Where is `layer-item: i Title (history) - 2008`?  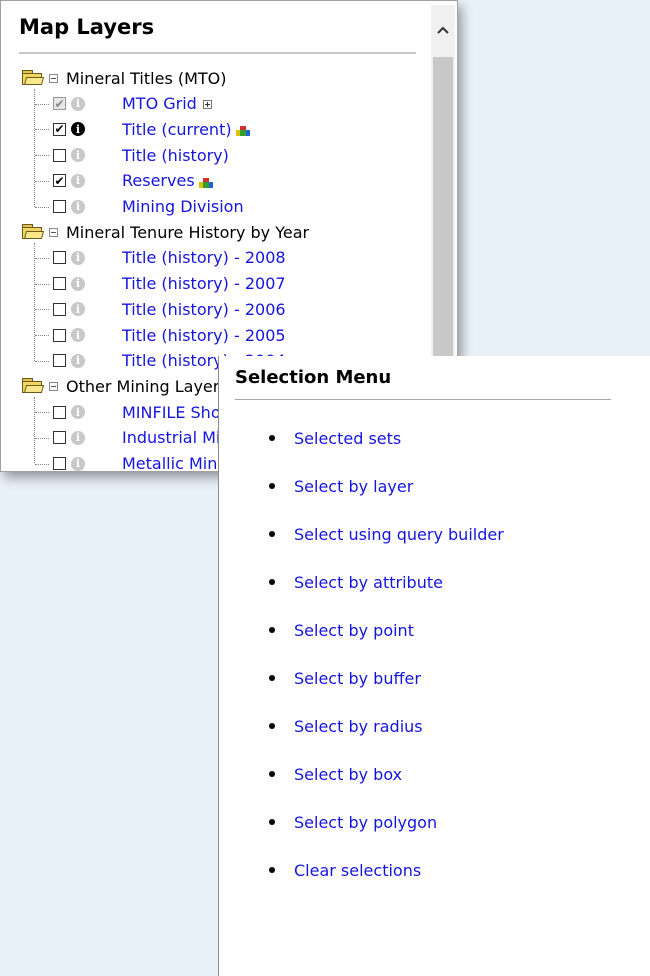
layer-item: i Title (history) - 2008 is located at coordinates (242, 258).